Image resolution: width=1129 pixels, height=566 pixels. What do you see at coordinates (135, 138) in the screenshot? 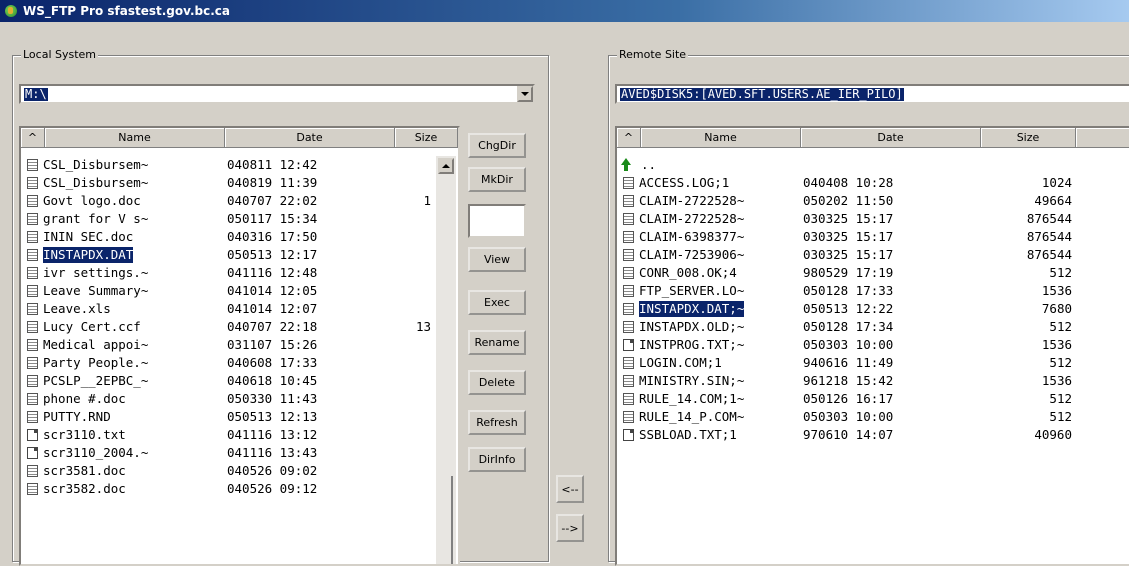
I see `local-col-name: Name` at bounding box center [135, 138].